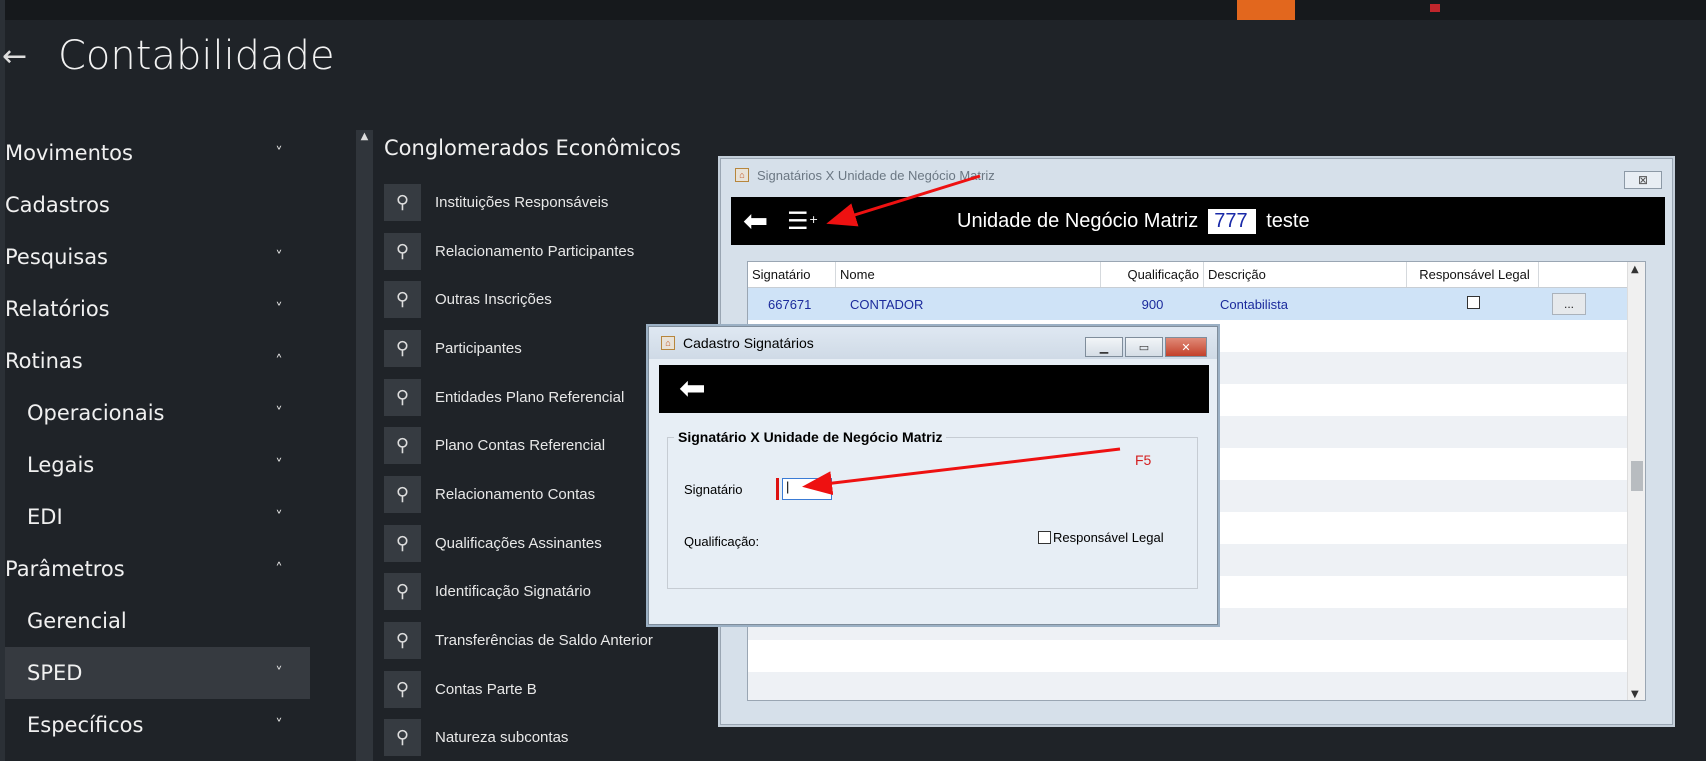 The width and height of the screenshot is (1706, 761). I want to click on sidebar-item-rotinas: Rotinas ˄, so click(157, 361).